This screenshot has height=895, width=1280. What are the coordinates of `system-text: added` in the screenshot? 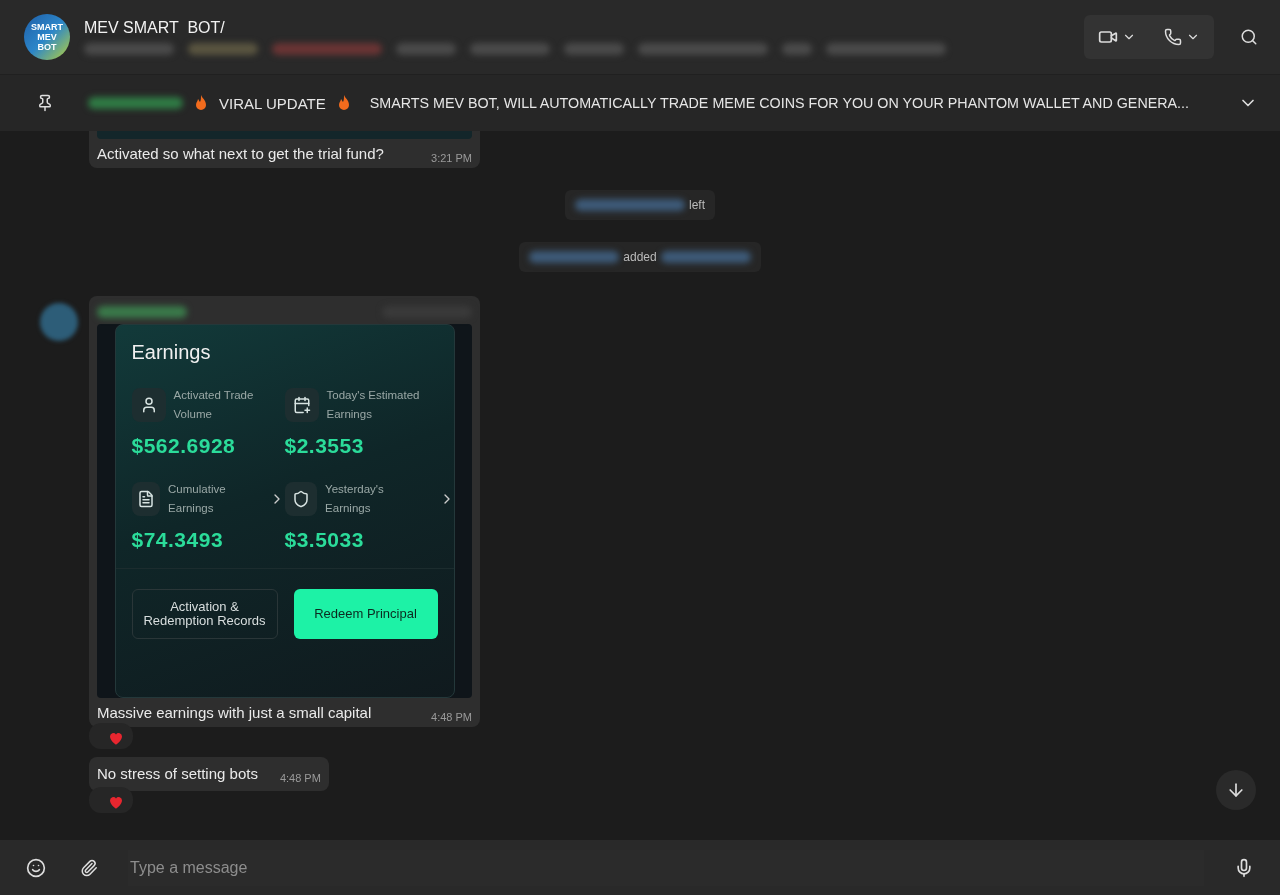 It's located at (640, 257).